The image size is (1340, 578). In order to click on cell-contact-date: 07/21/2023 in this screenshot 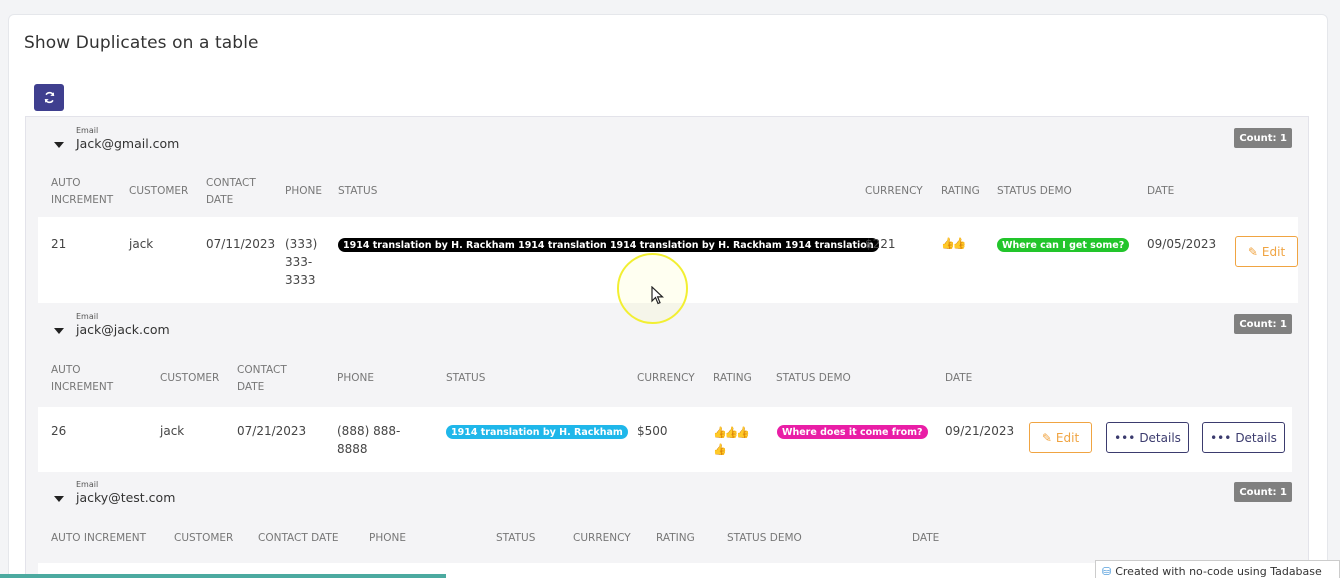, I will do `click(272, 431)`.